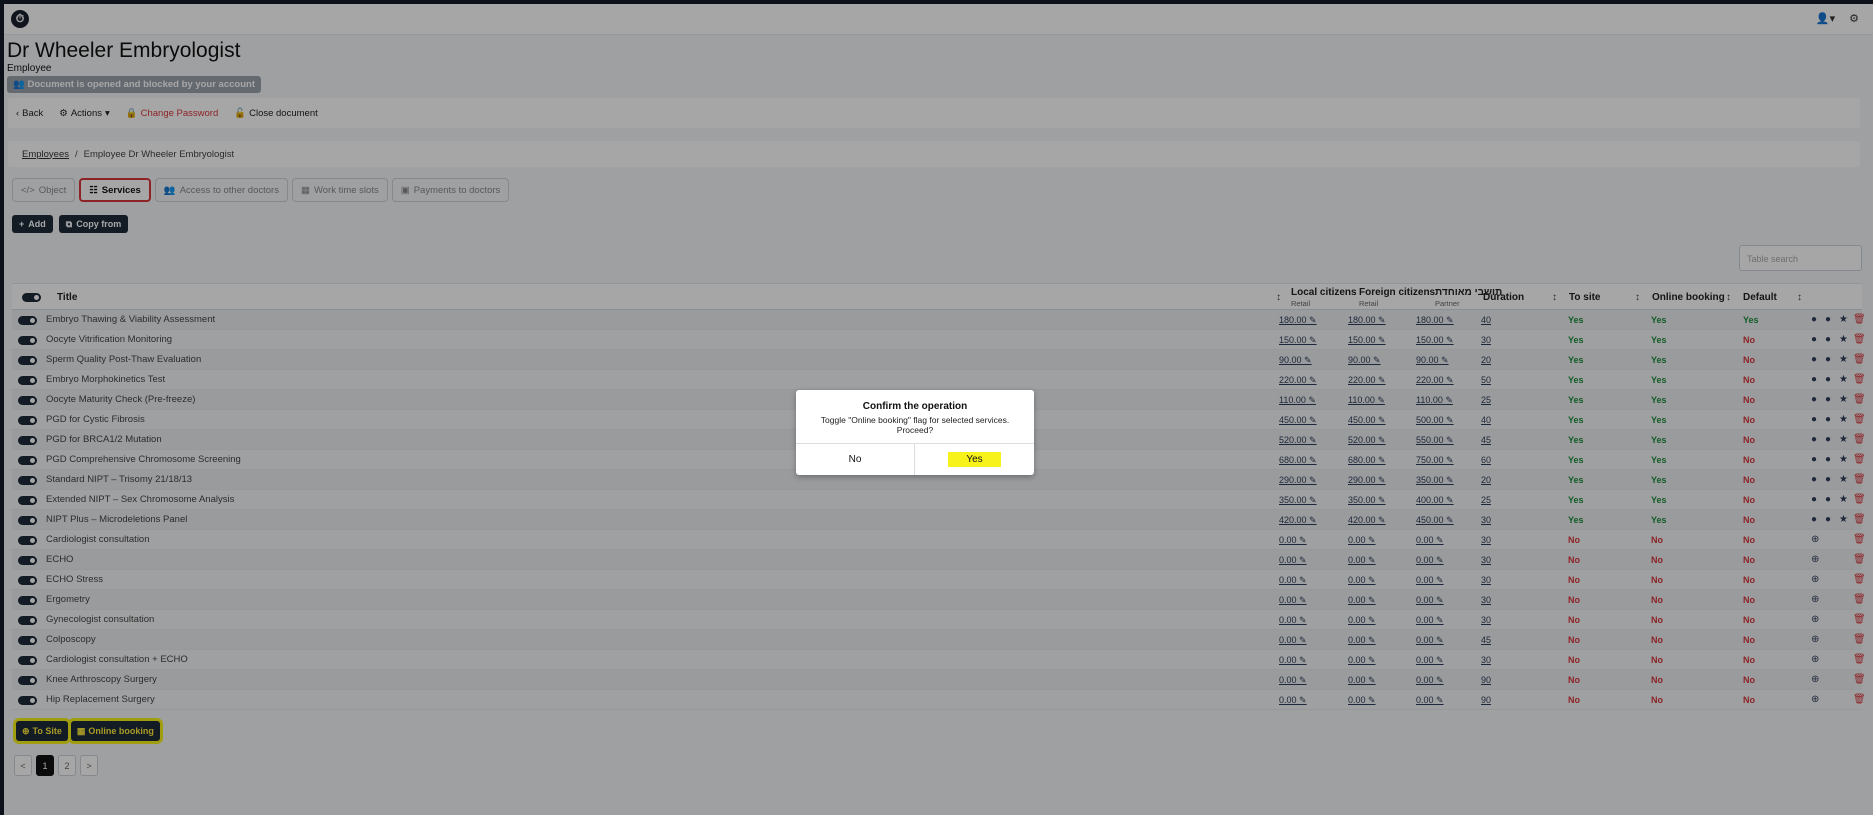 This screenshot has width=1873, height=815. Describe the element at coordinates (915, 406) in the screenshot. I see `dialog-title: Confirm the operation` at that location.